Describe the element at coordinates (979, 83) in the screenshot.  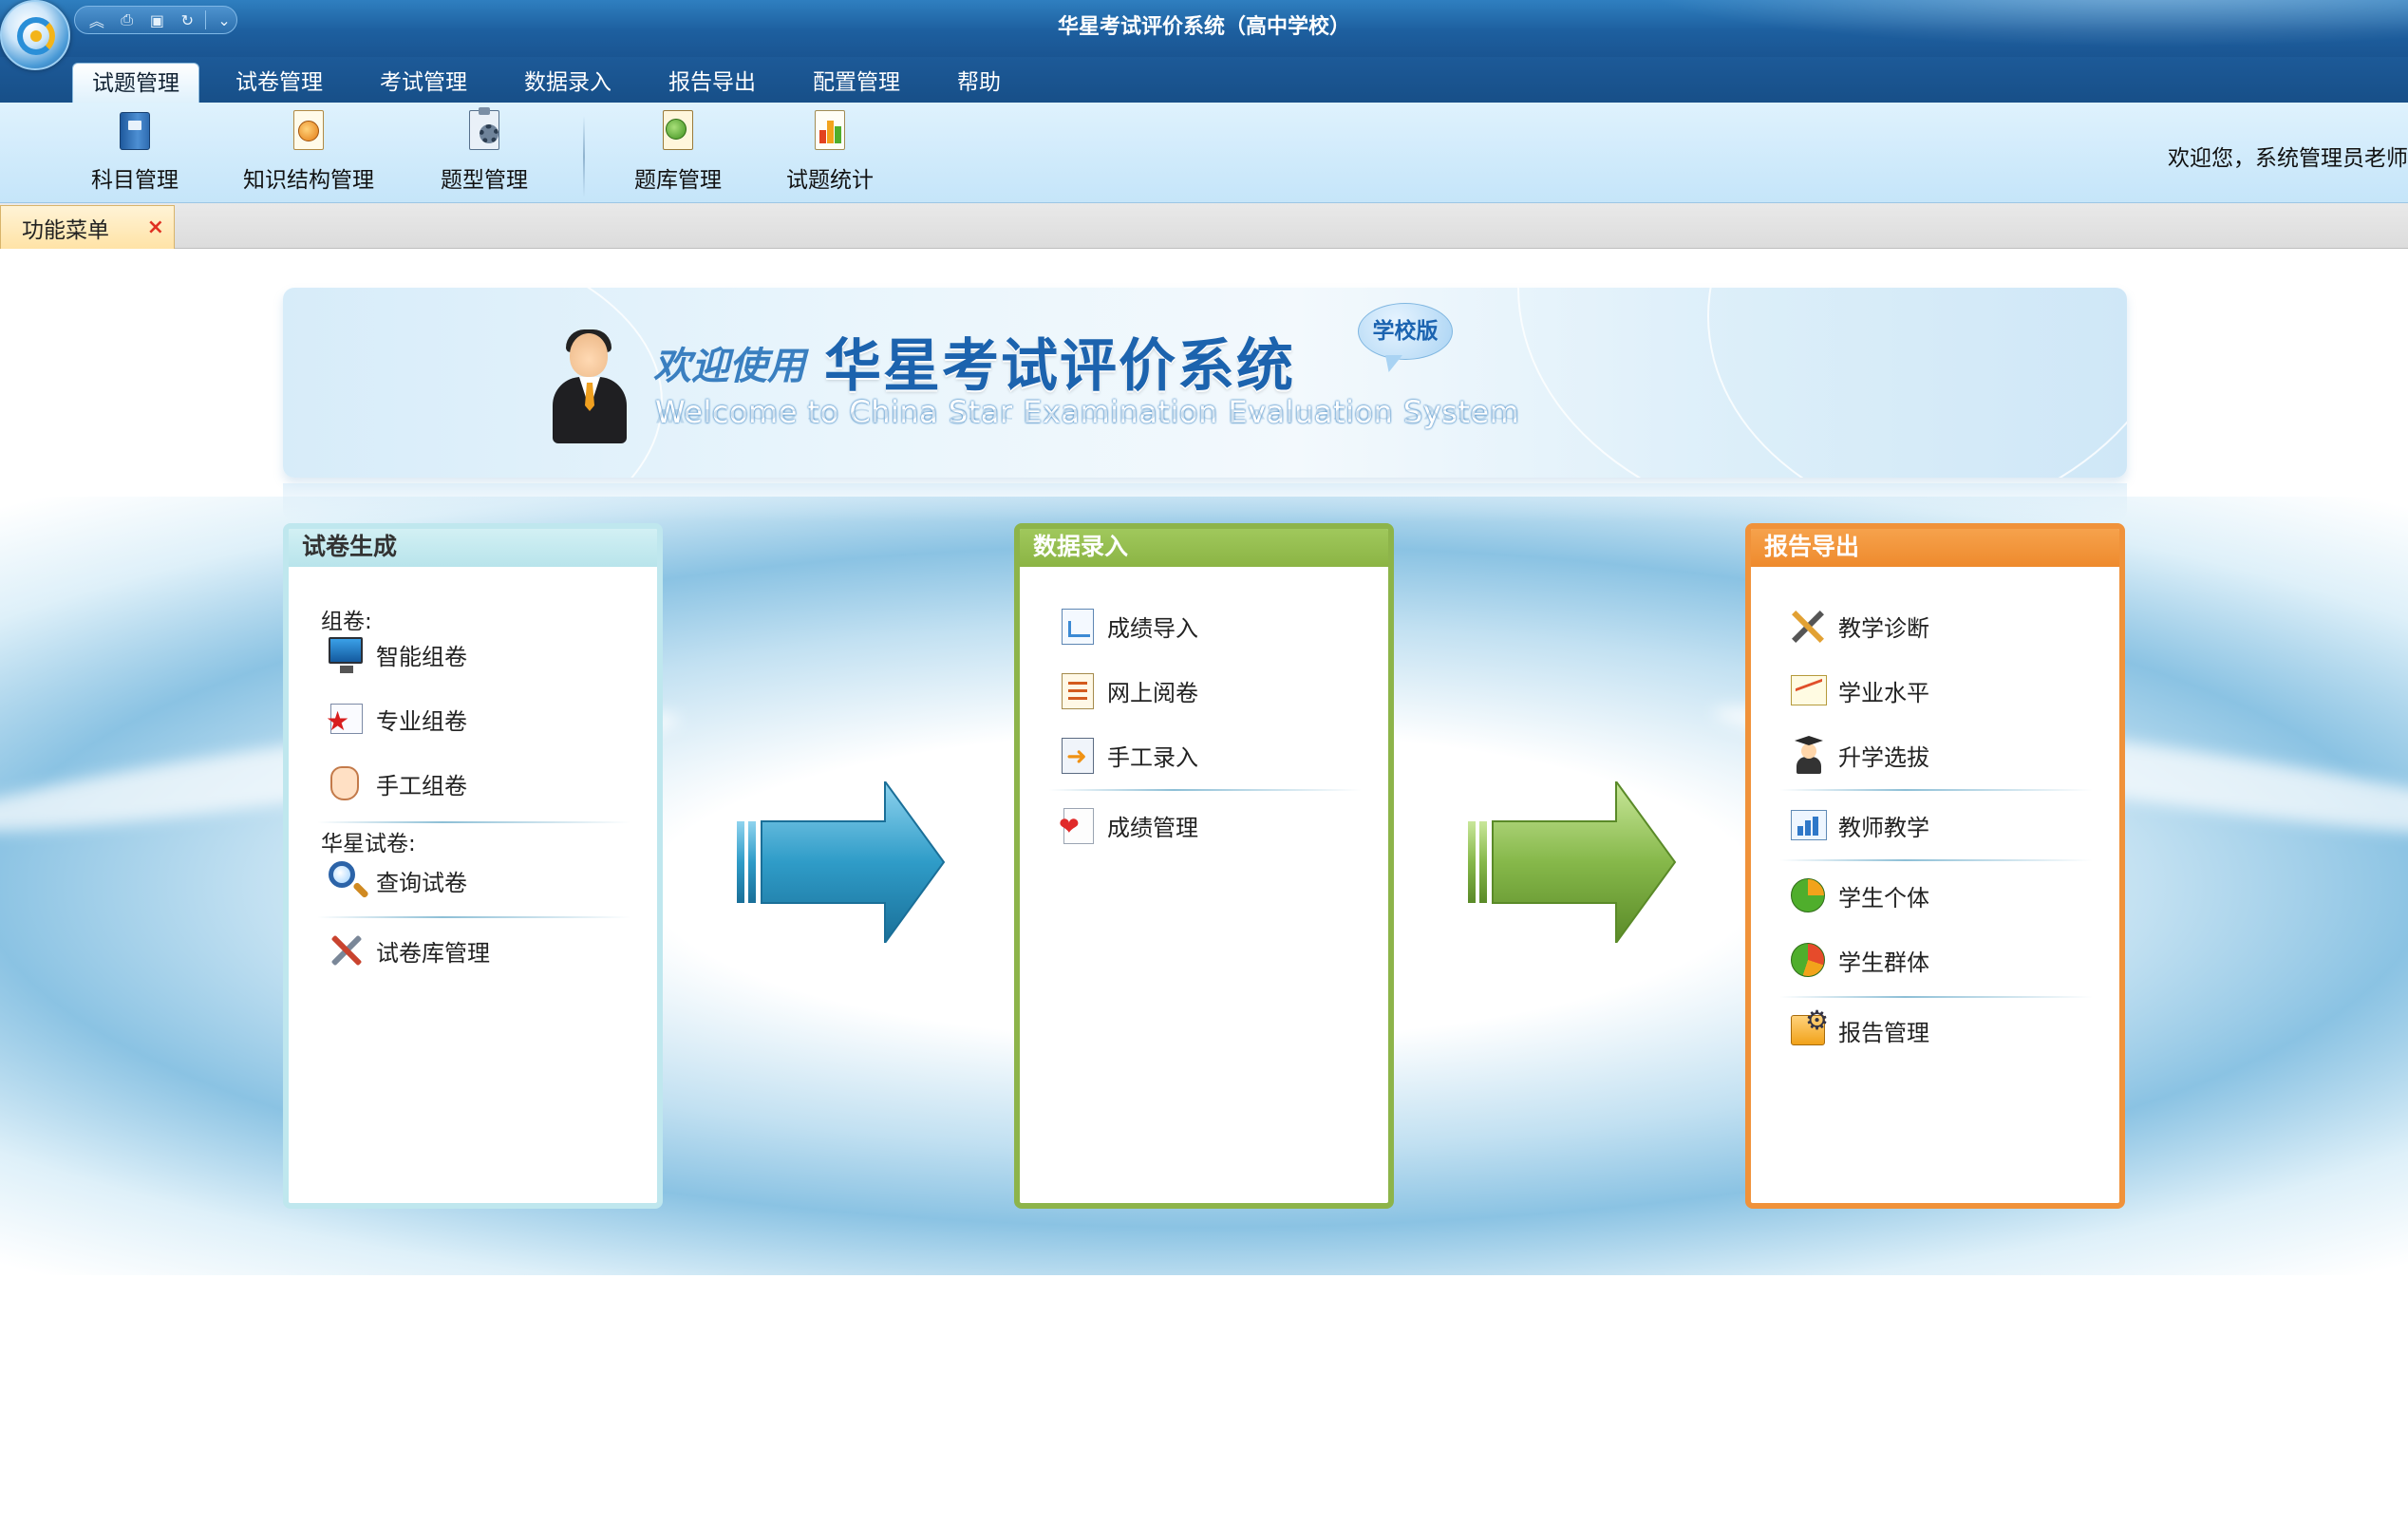
I see `tab-help: 帮助` at that location.